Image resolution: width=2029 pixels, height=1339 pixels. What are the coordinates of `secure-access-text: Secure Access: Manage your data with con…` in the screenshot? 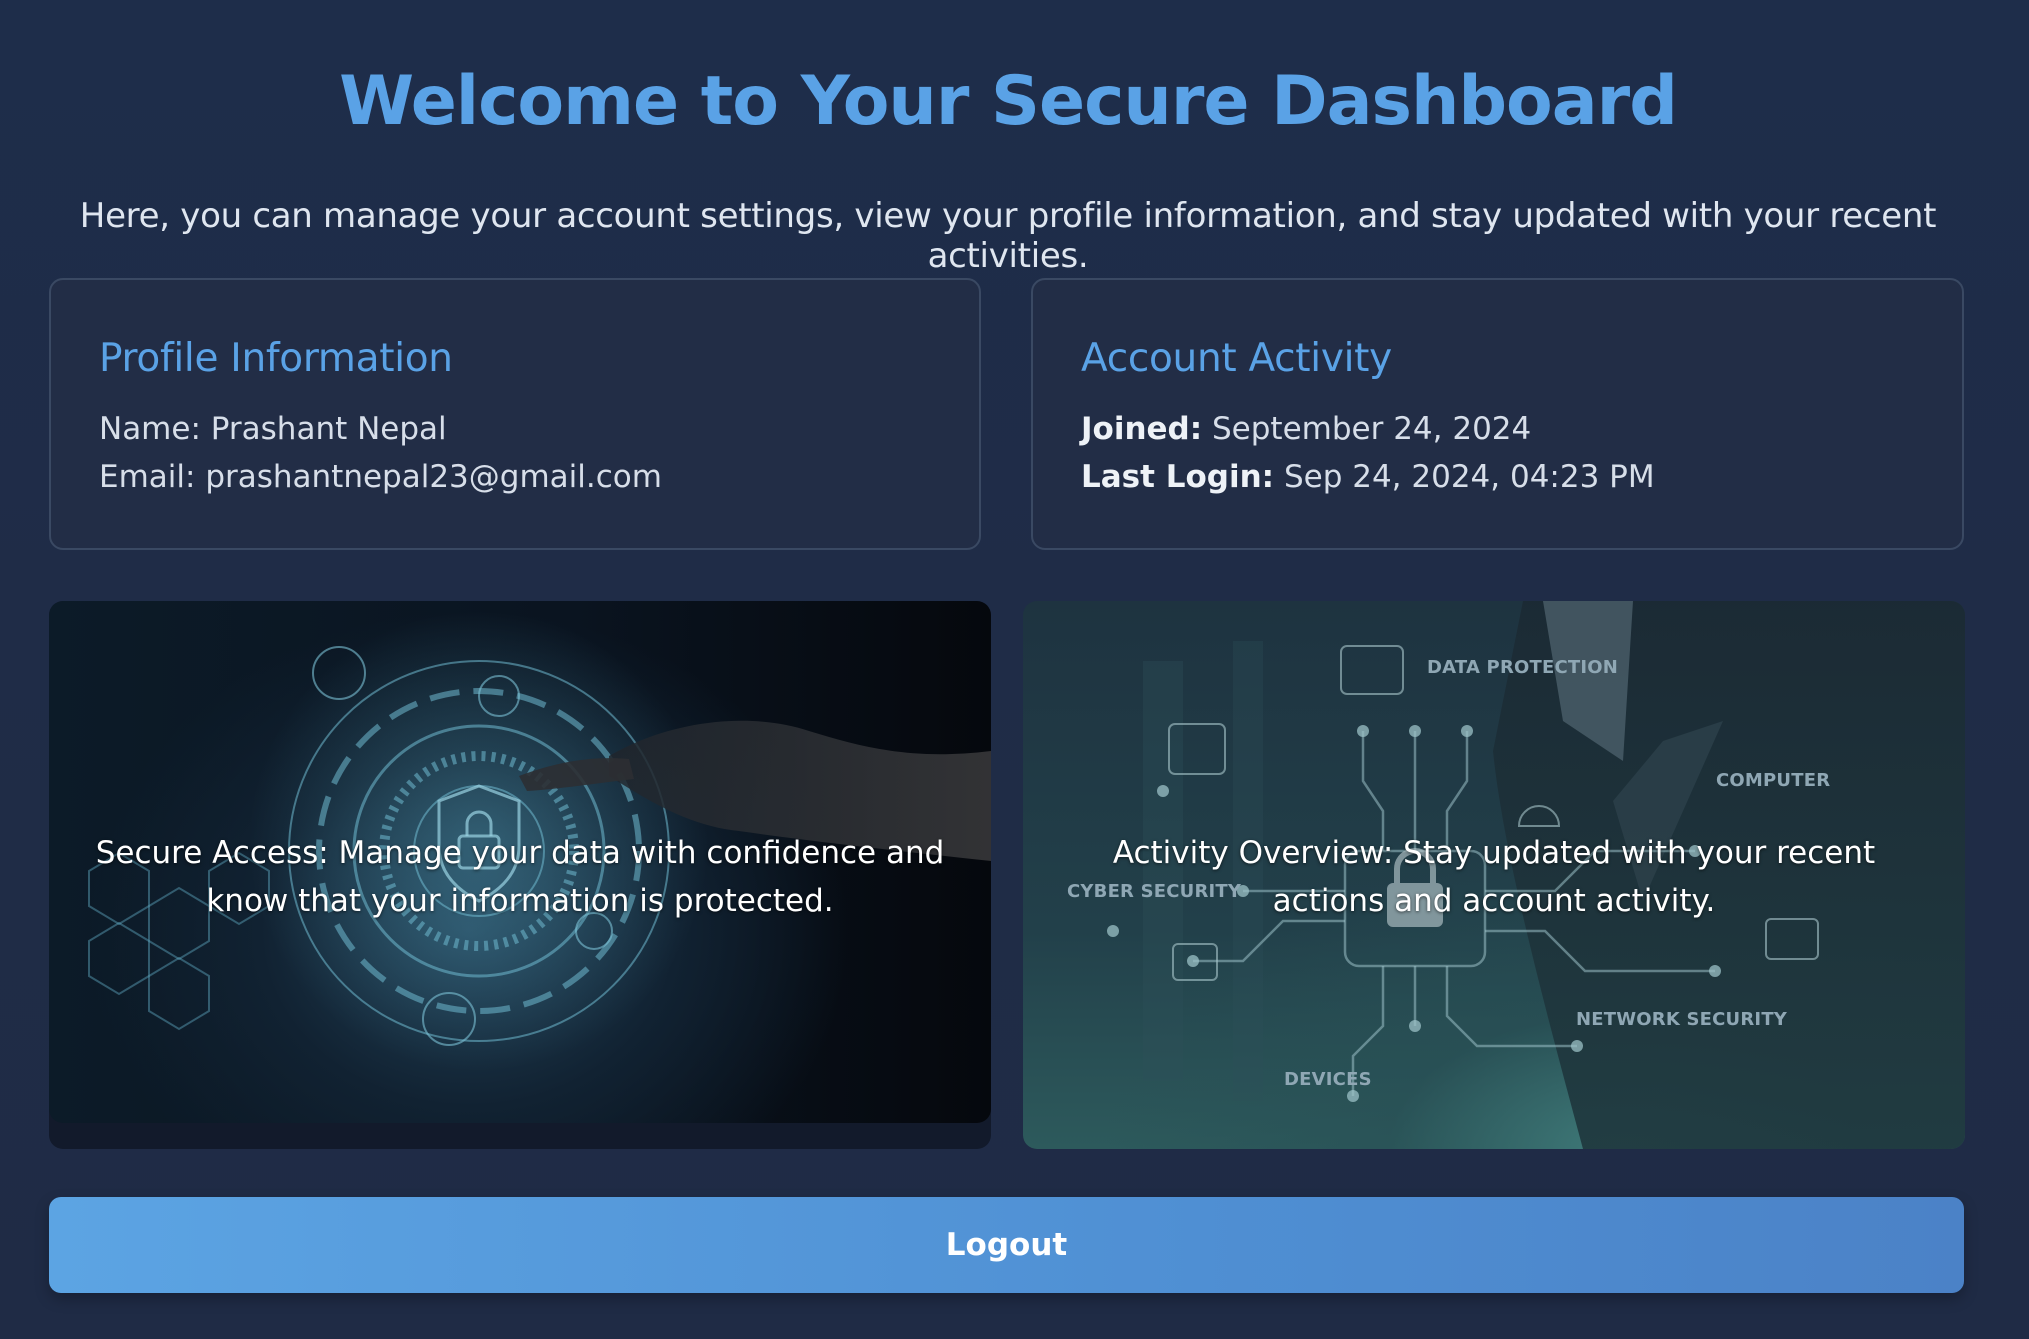 It's located at (520, 877).